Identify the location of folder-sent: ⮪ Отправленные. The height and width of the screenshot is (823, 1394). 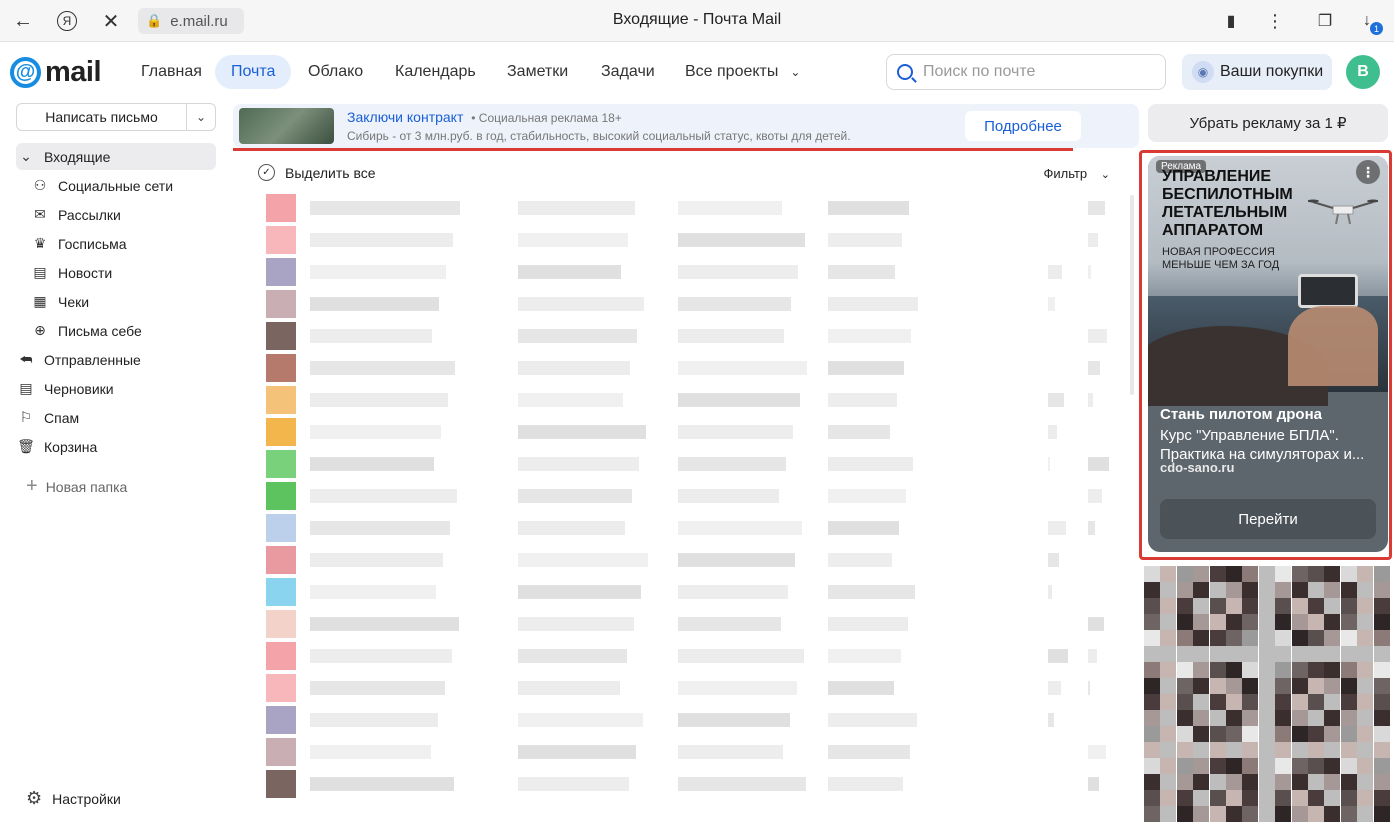
(116, 359).